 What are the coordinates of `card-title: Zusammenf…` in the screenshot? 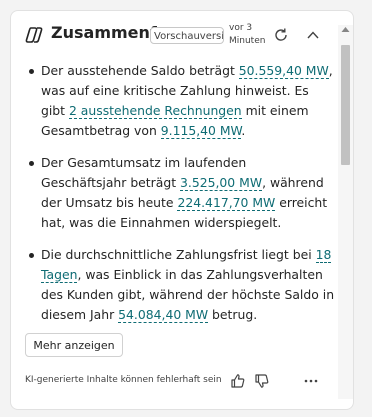 It's located at (105, 32).